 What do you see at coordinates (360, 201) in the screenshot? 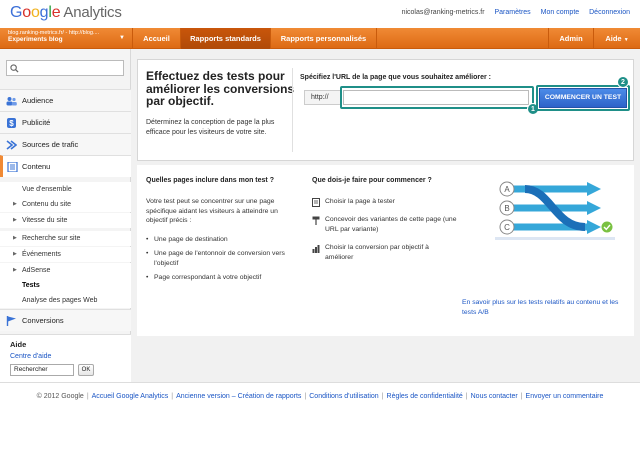
I see `step-label: Choisir la page à tester` at bounding box center [360, 201].